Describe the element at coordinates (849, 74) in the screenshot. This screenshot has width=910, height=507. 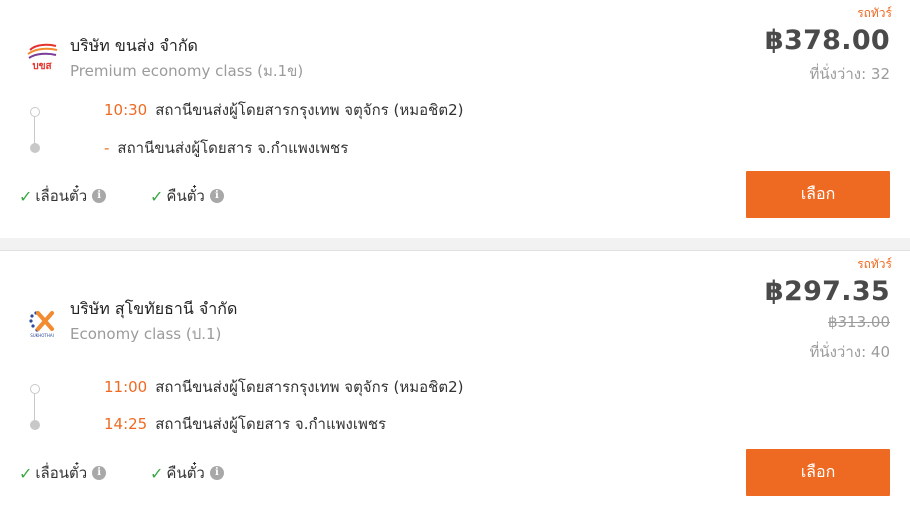
I see `available-seats: ที่นั่งว่าง: 32` at that location.